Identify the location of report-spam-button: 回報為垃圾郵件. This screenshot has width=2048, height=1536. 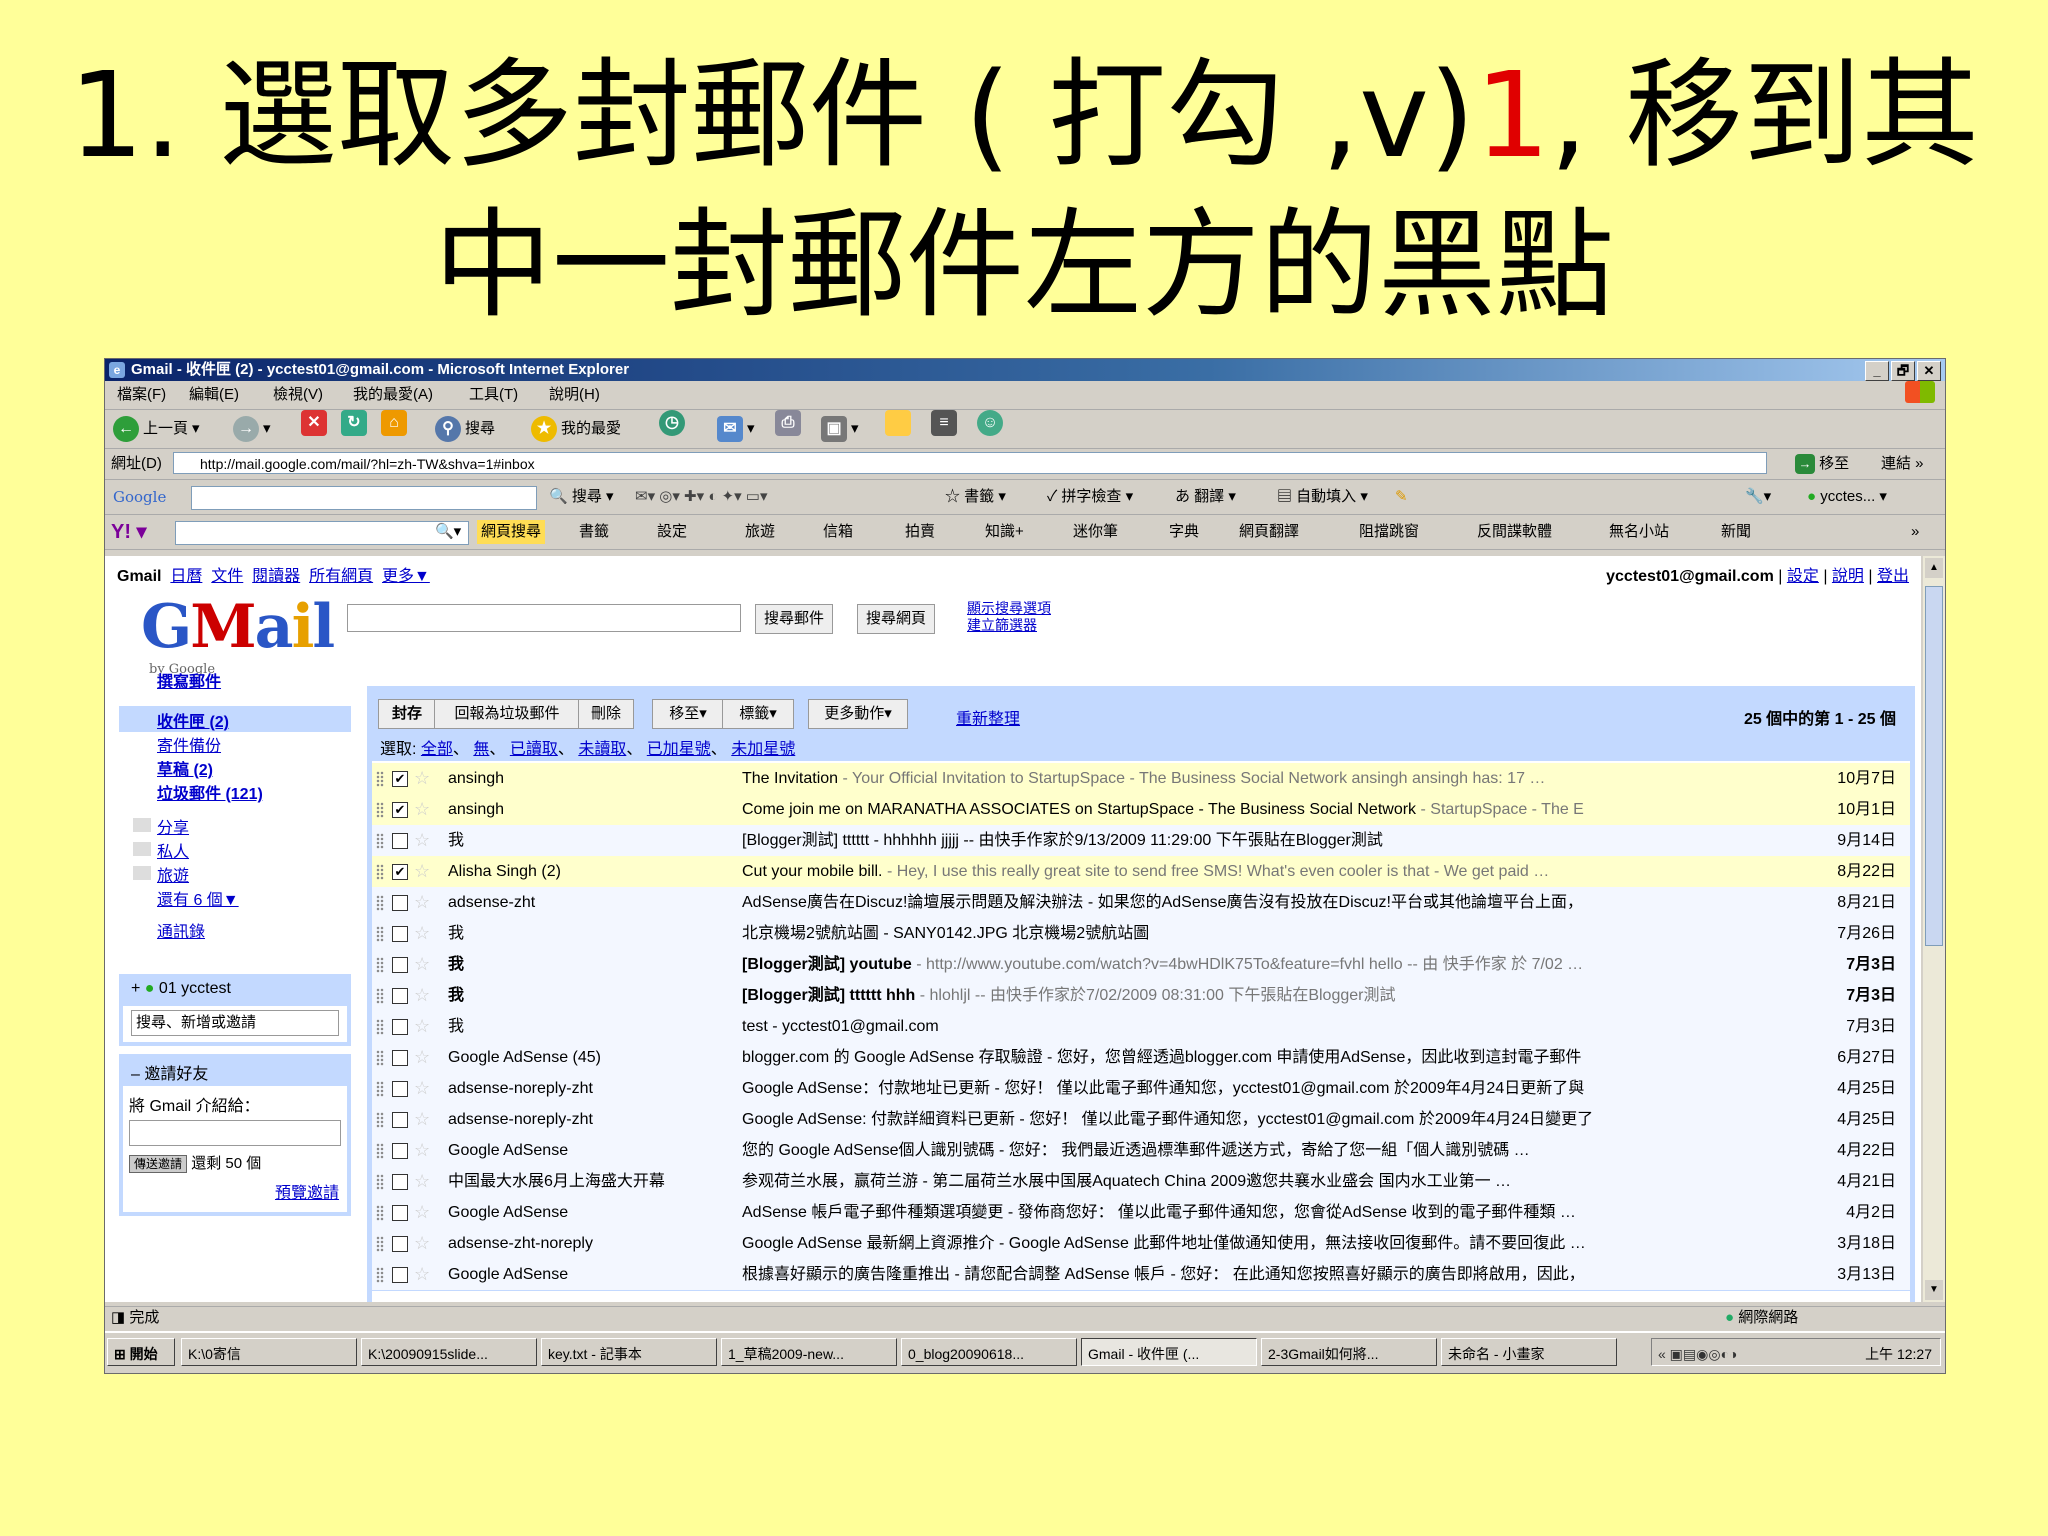
(507, 714).